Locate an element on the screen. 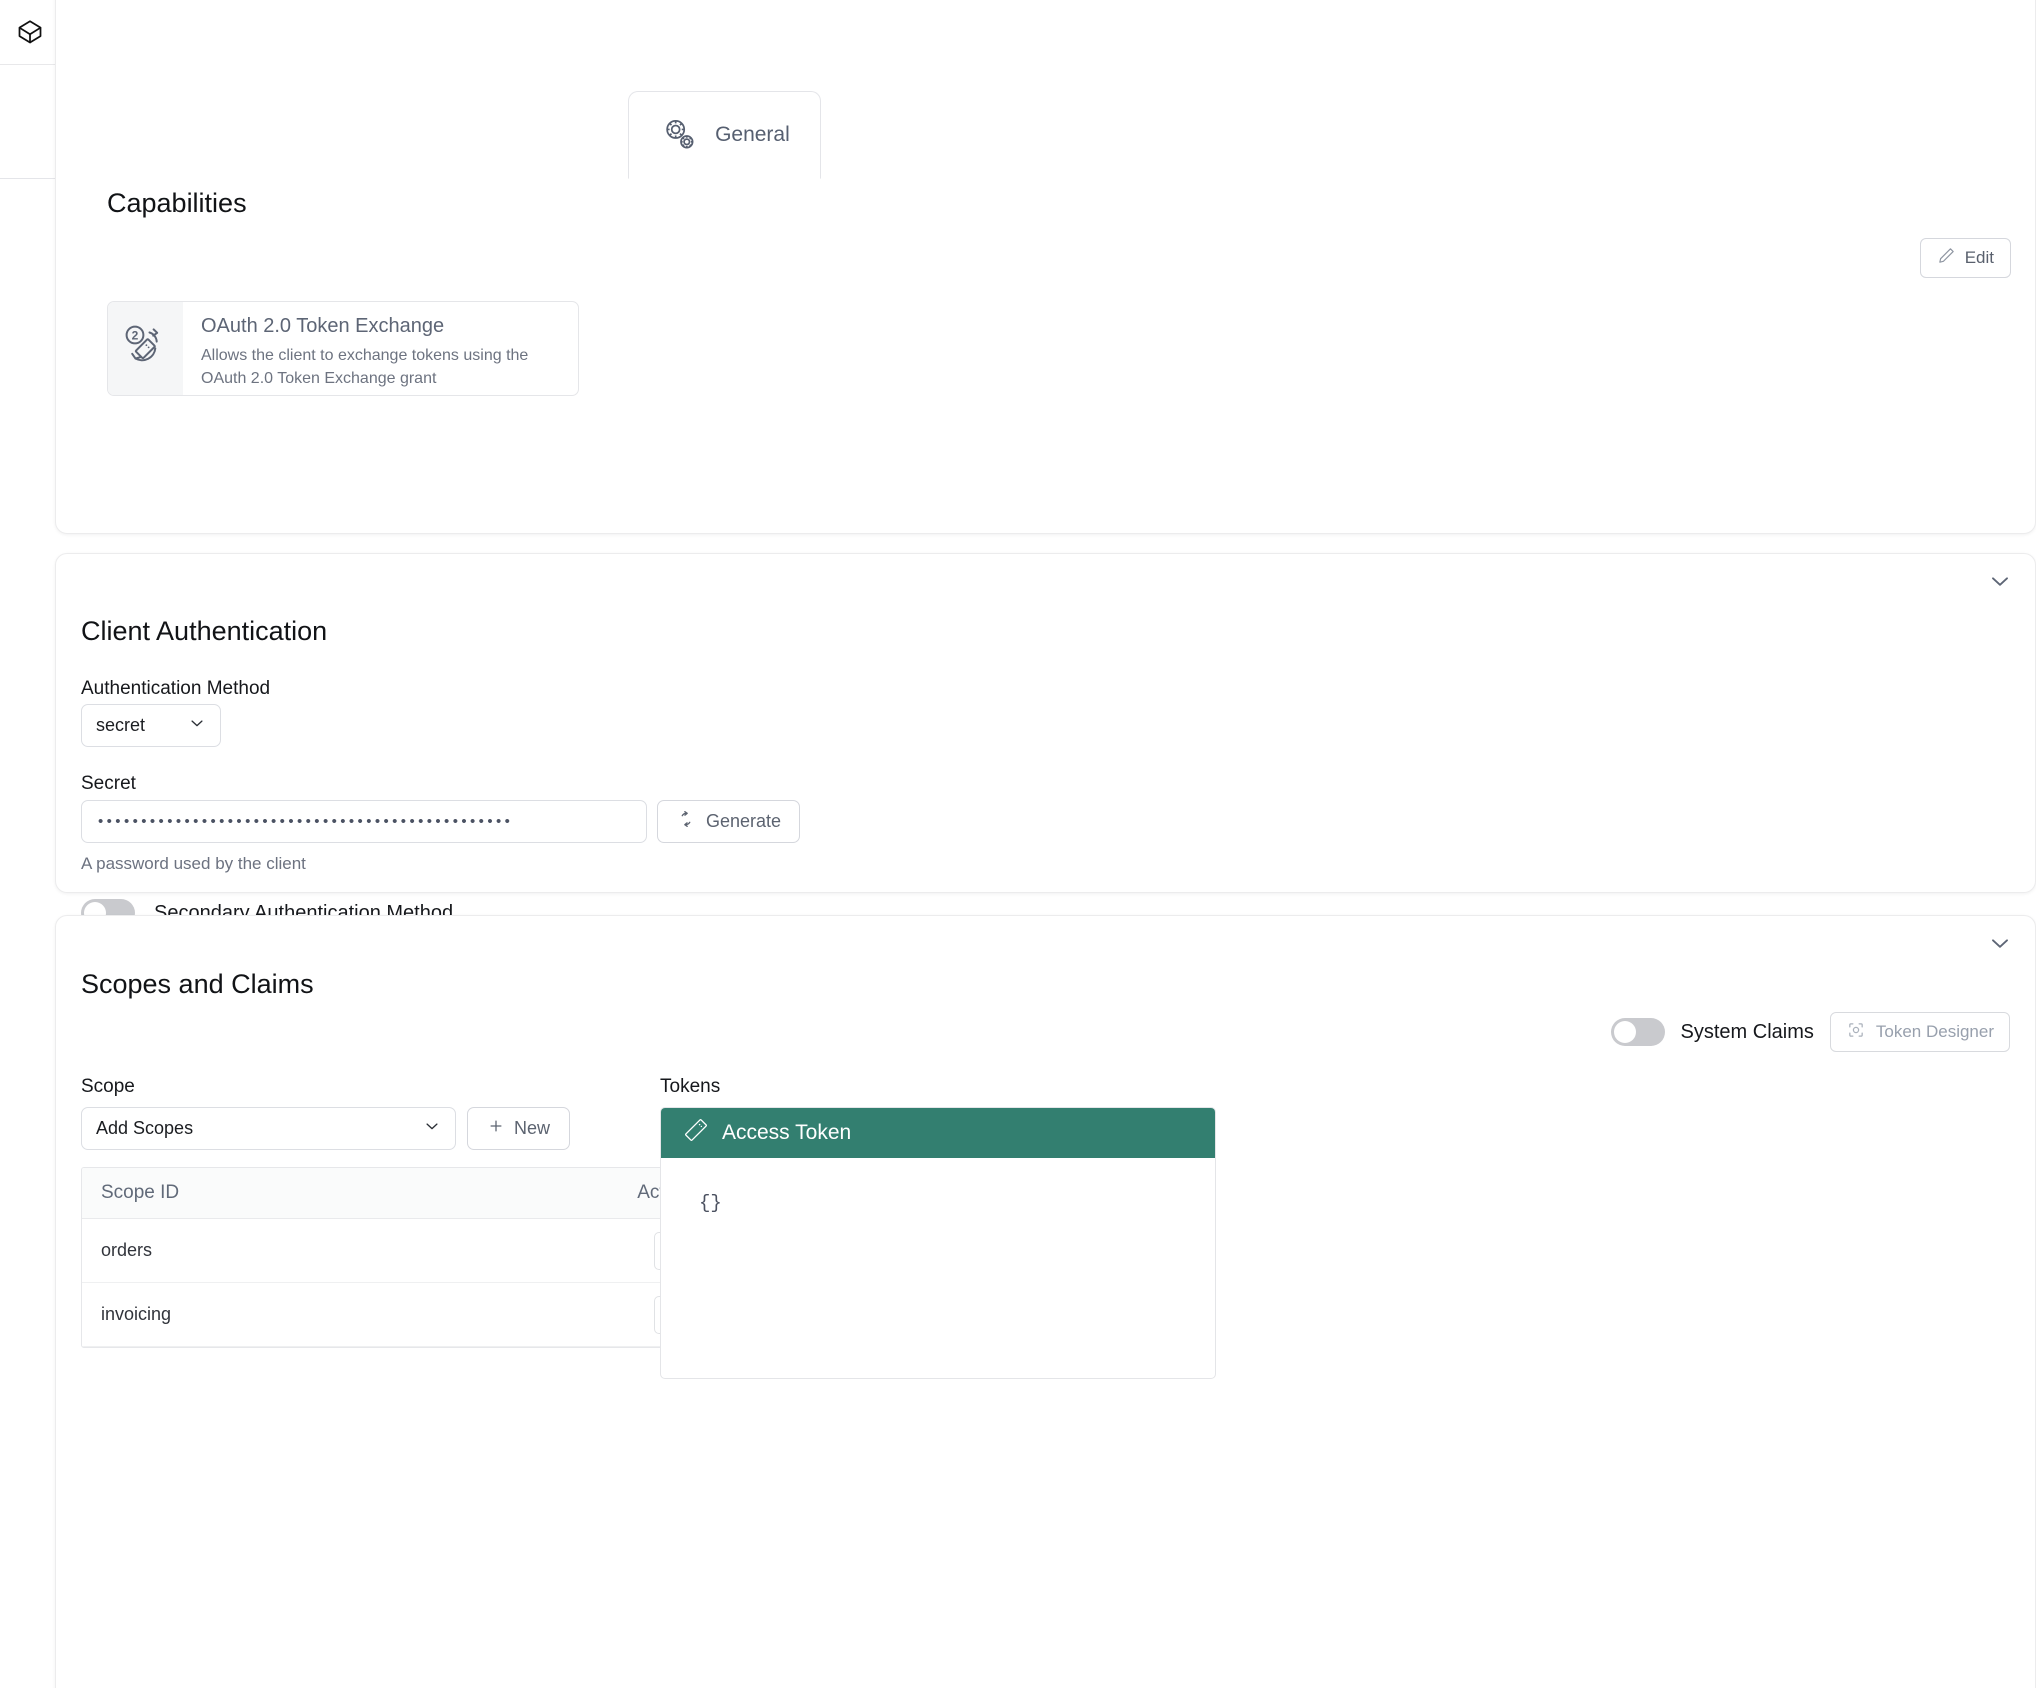 The width and height of the screenshot is (2036, 1688). tab-general-label: General is located at coordinates (752, 134).